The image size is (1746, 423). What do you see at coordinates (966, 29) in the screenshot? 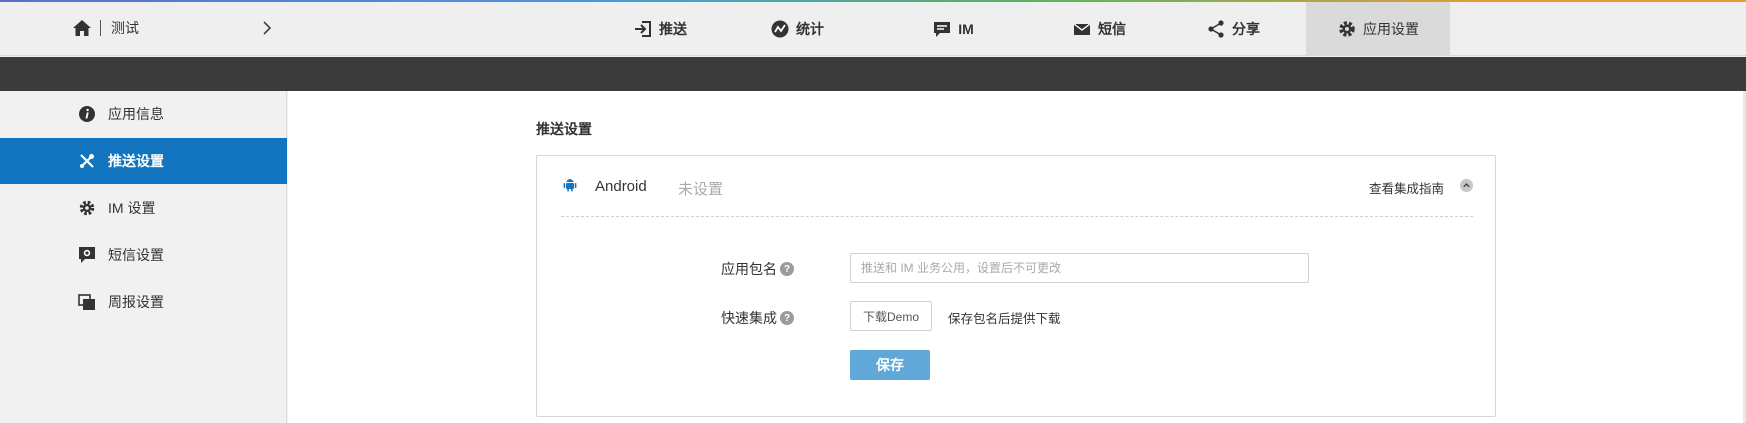
I see `nav-label: IM` at bounding box center [966, 29].